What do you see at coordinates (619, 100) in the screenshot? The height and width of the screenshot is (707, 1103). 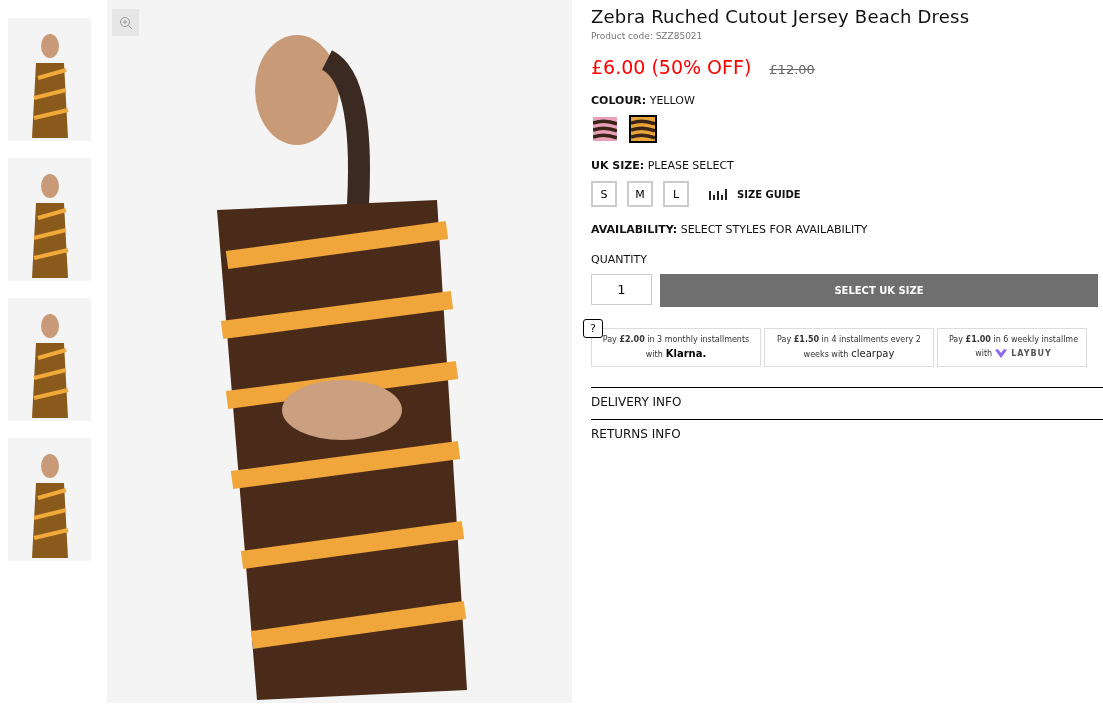 I see `colour-label: COLOUR:` at bounding box center [619, 100].